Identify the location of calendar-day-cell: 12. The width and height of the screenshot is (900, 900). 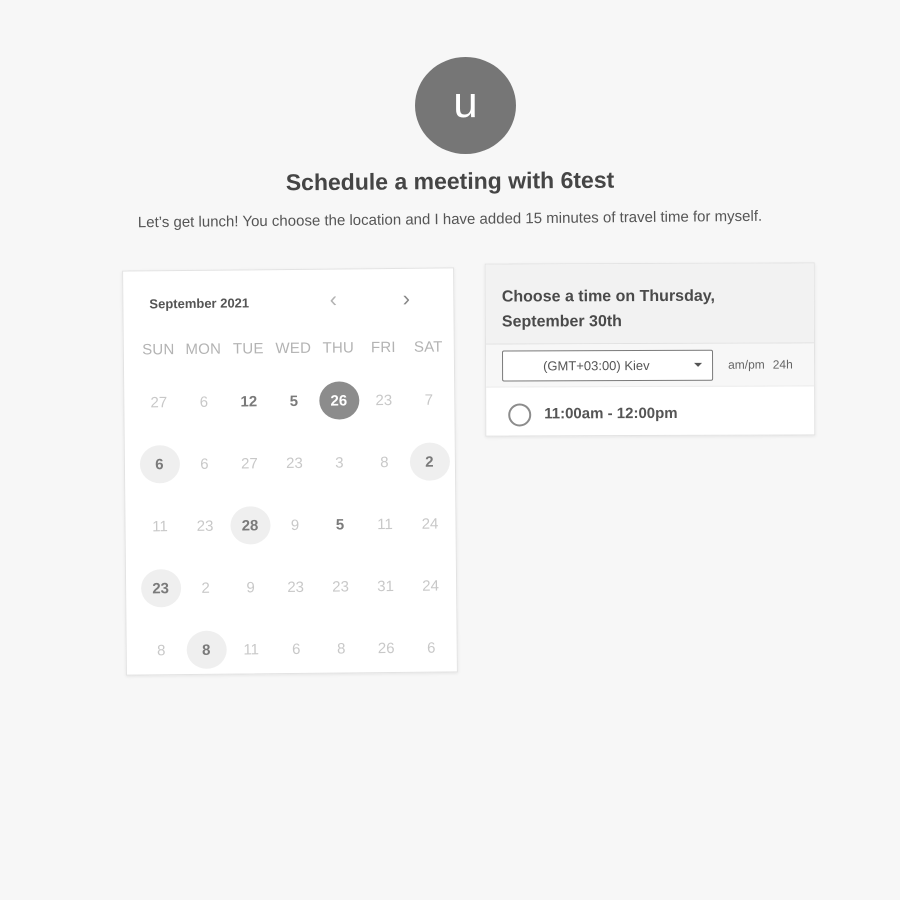
(249, 401).